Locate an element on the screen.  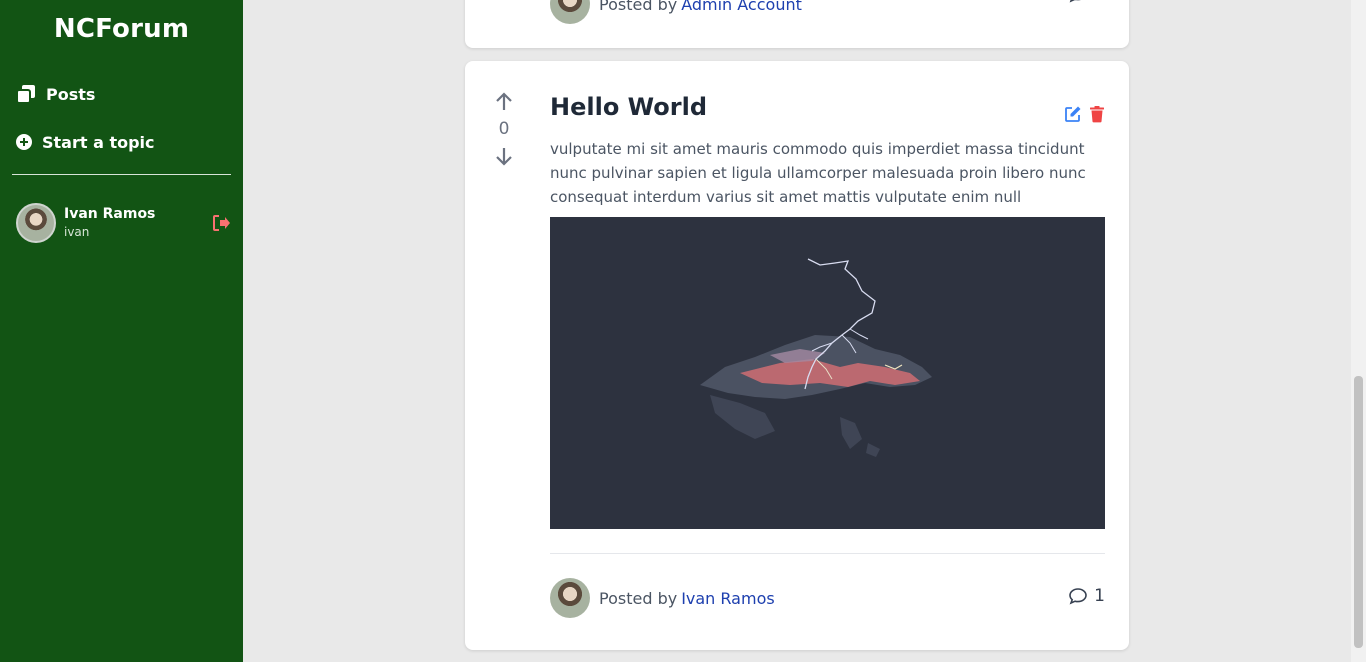
post-actions is located at coordinates (1085, 114).